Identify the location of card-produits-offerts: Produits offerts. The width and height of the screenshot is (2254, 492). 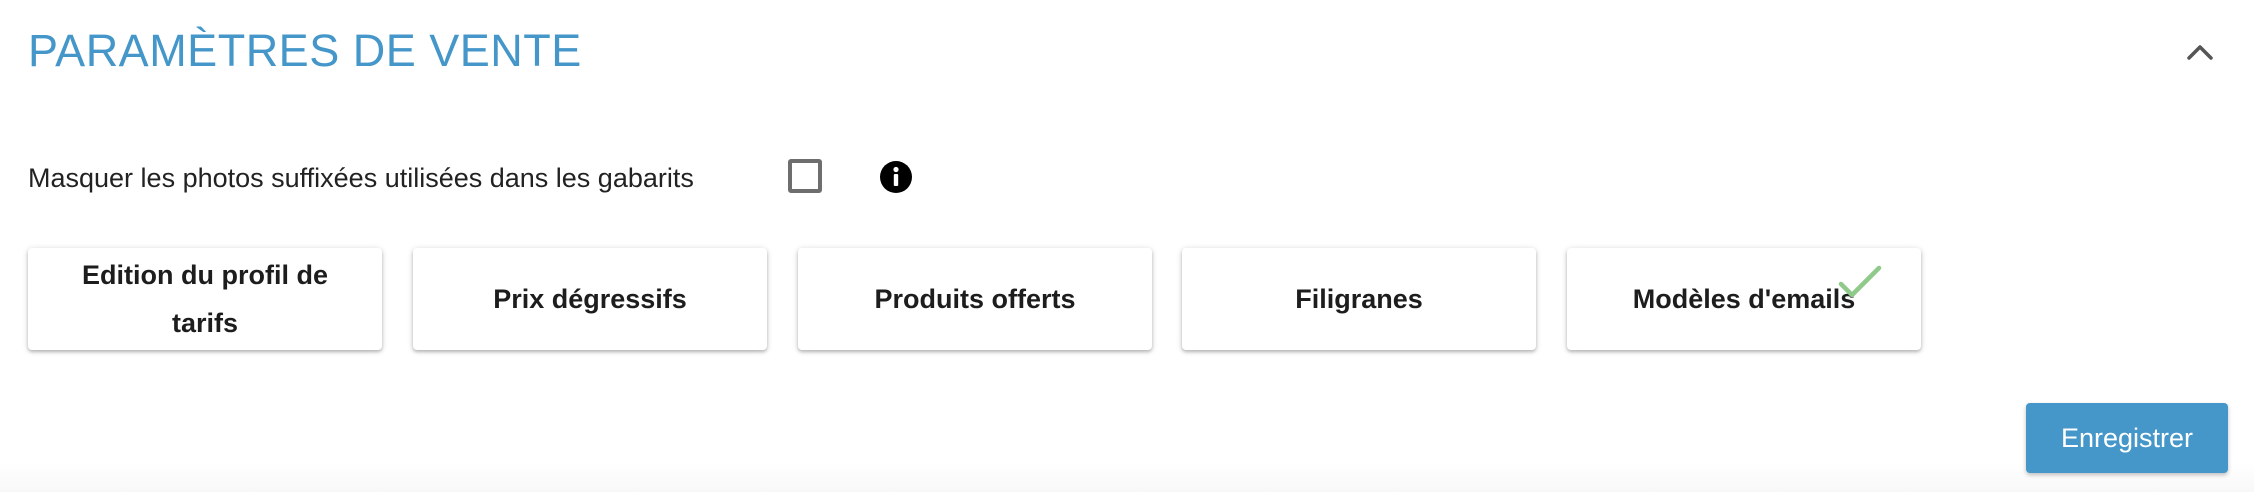
(975, 299).